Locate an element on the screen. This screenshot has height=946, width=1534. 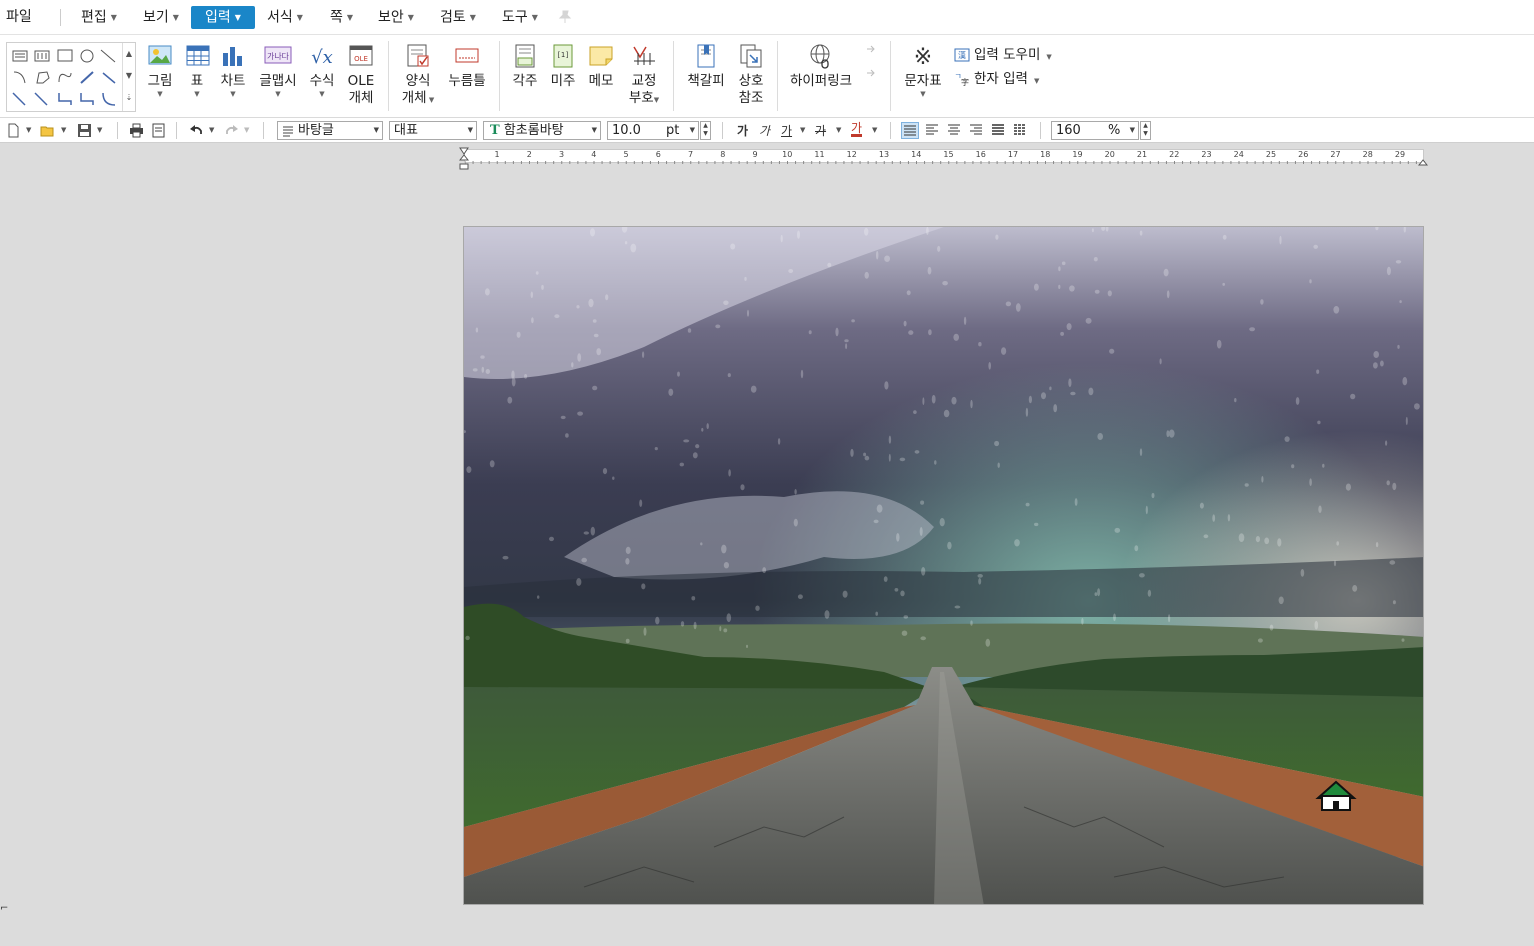
insert-memo-button: 메모 is located at coordinates (601, 66).